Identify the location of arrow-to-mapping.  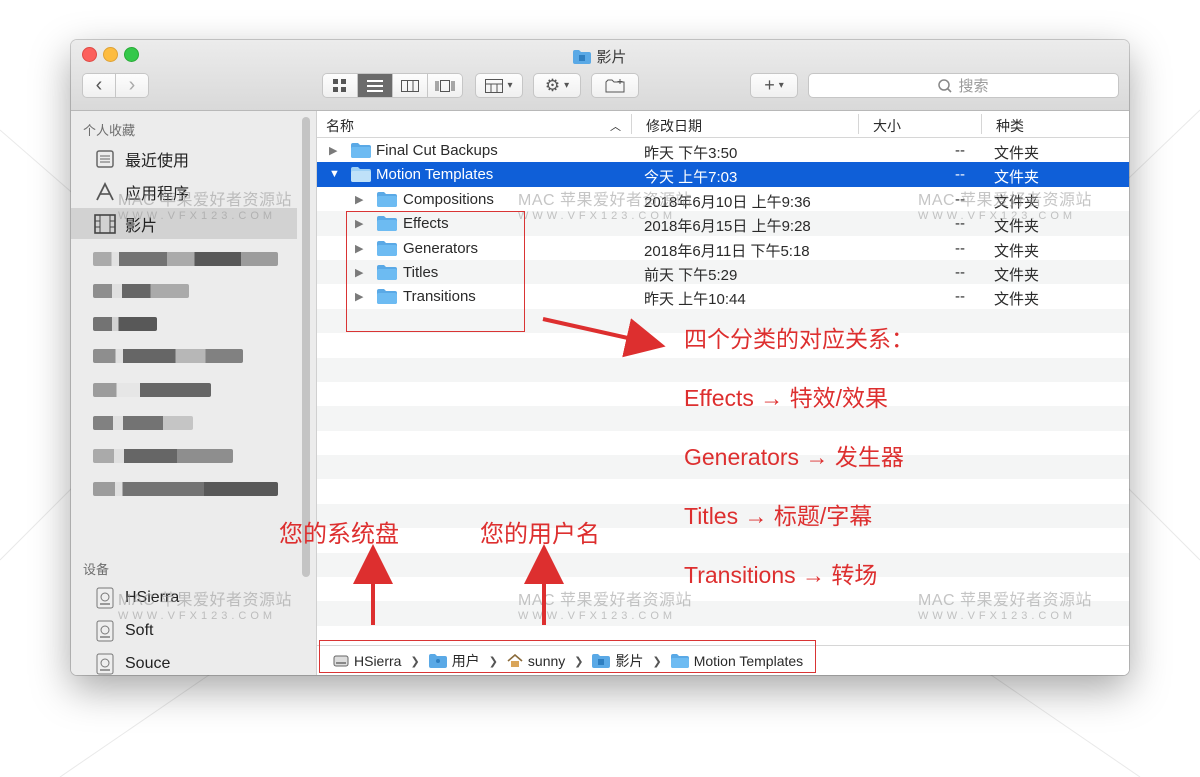
(604, 337).